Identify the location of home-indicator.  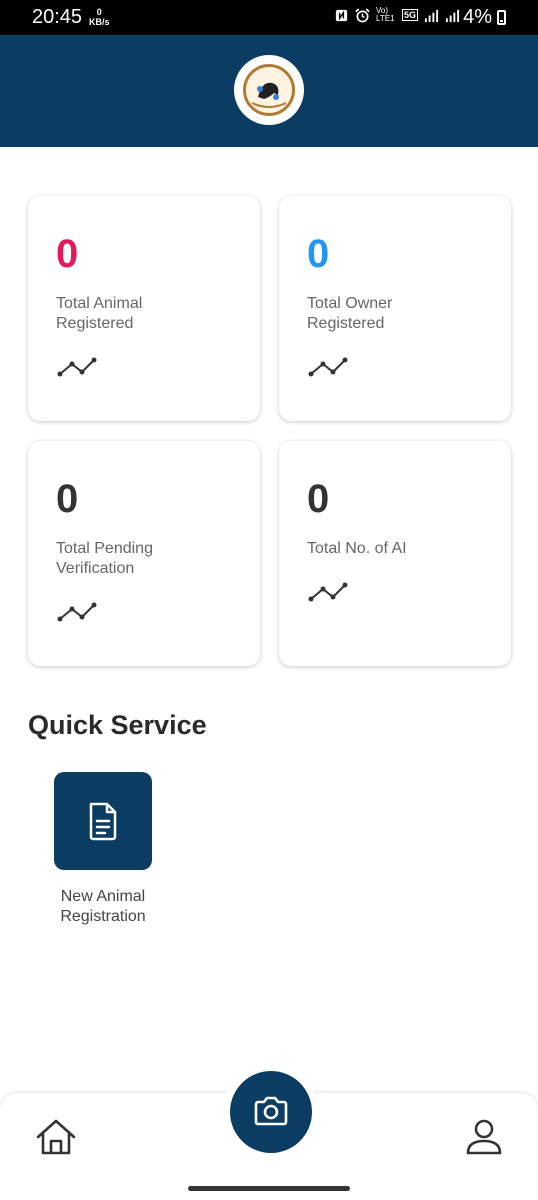
(269, 1188).